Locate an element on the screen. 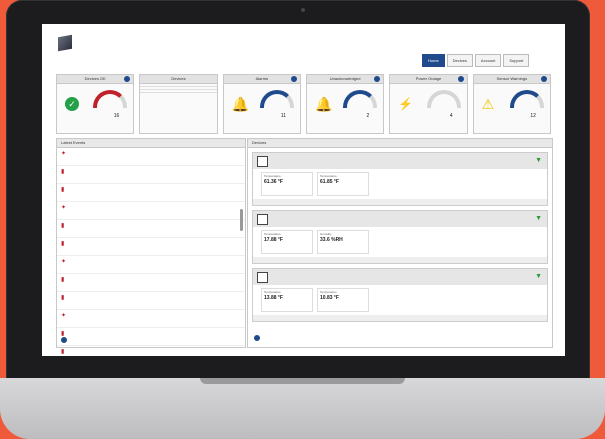  widget-unacknowledged: Unacknowledged 🔔 2 is located at coordinates (345, 104).